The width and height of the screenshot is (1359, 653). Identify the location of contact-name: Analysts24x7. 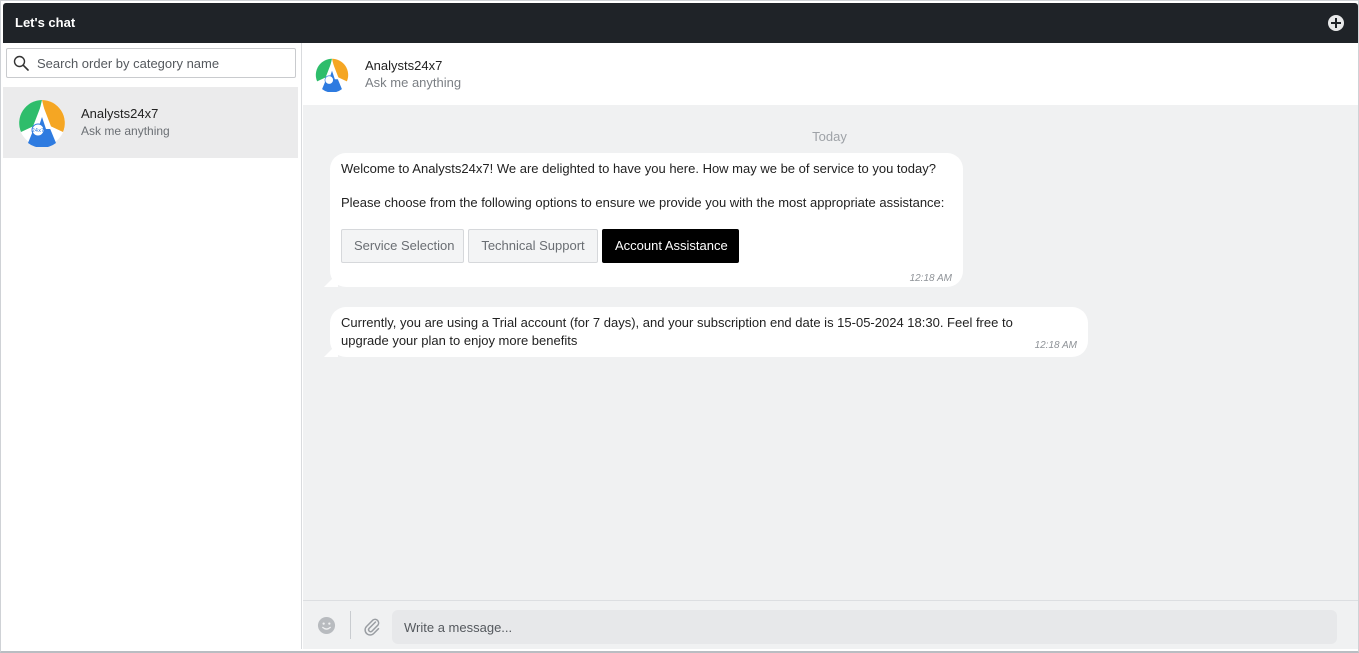
(120, 113).